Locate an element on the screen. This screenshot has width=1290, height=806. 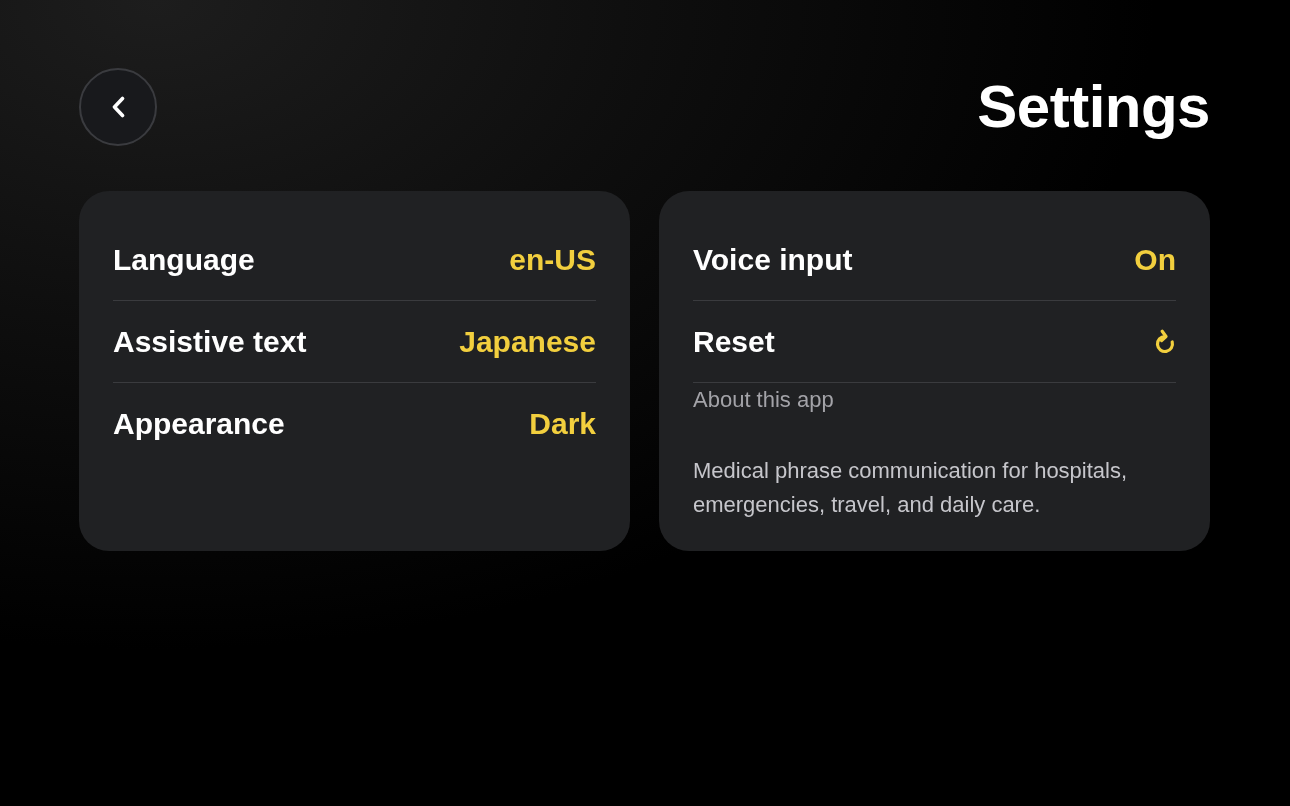
setting-value: On is located at coordinates (1155, 259).